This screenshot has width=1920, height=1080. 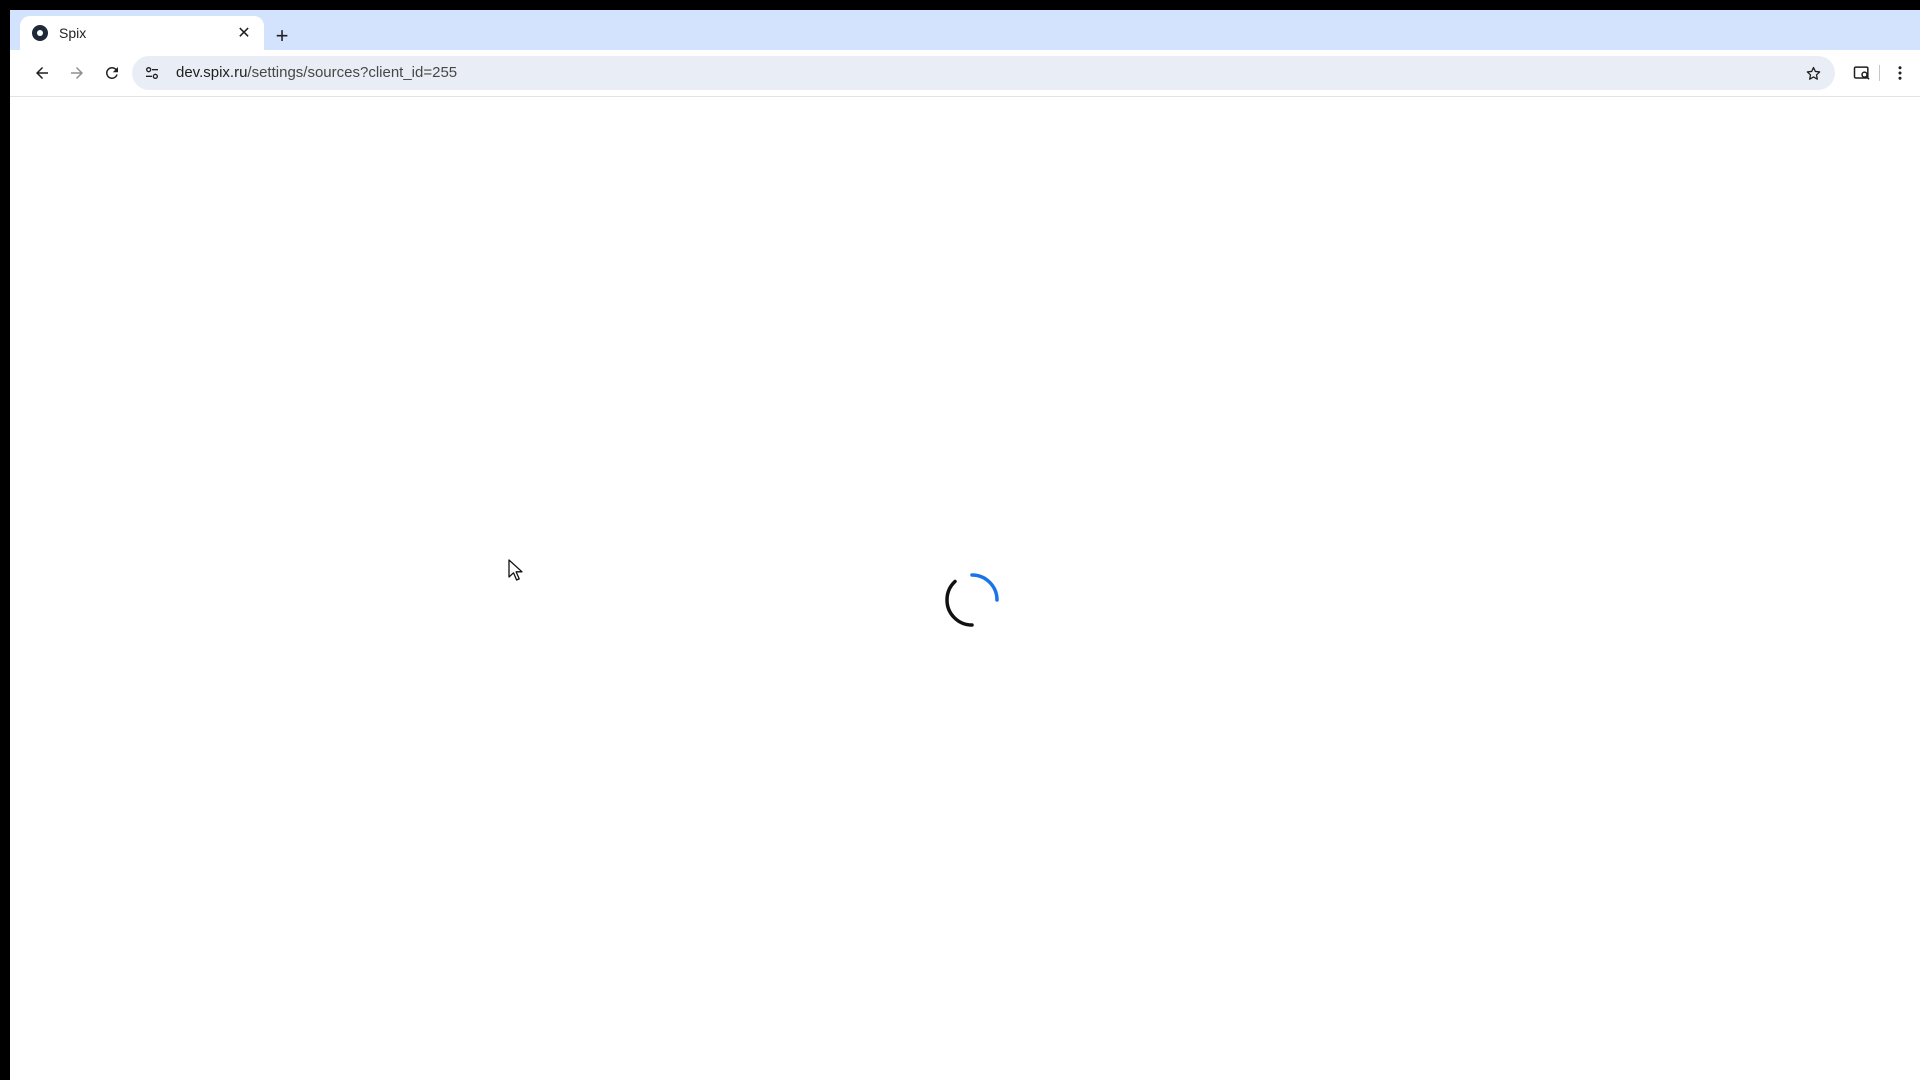 I want to click on menu-button, so click(x=1900, y=73).